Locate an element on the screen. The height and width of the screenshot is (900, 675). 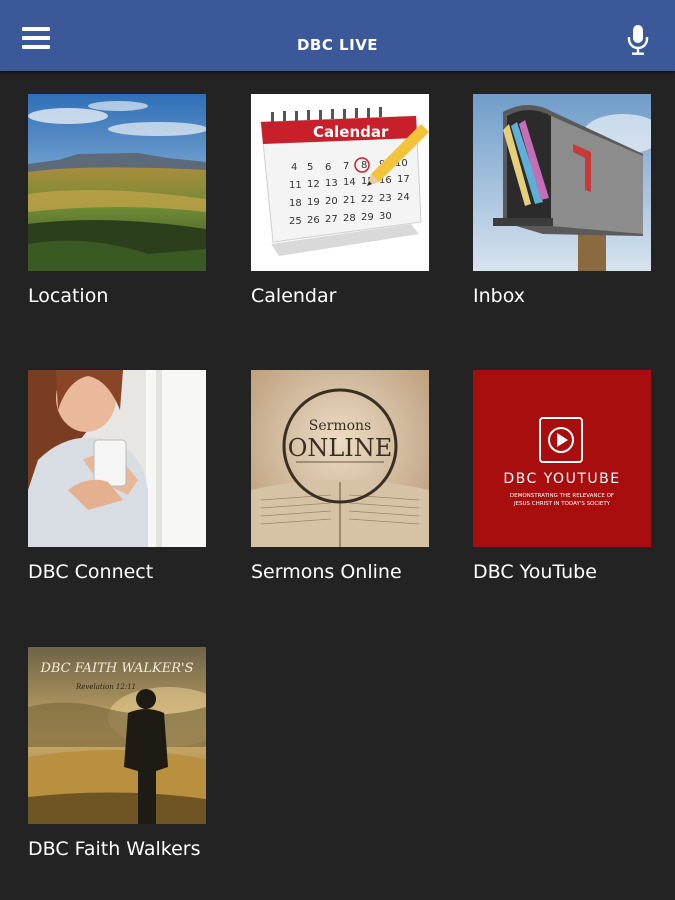
location-image is located at coordinates (117, 182).